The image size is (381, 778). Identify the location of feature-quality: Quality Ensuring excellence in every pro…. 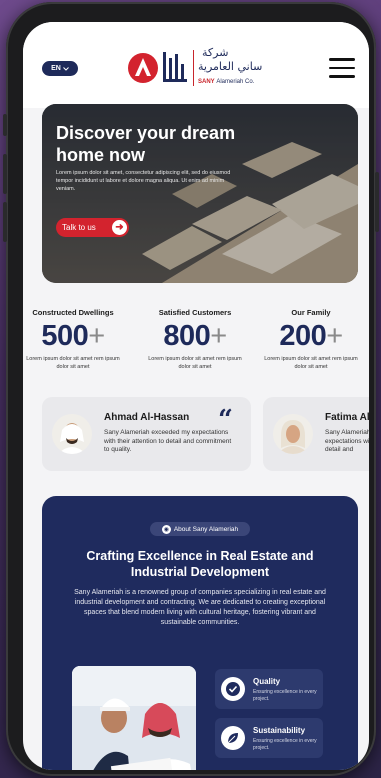
(269, 689).